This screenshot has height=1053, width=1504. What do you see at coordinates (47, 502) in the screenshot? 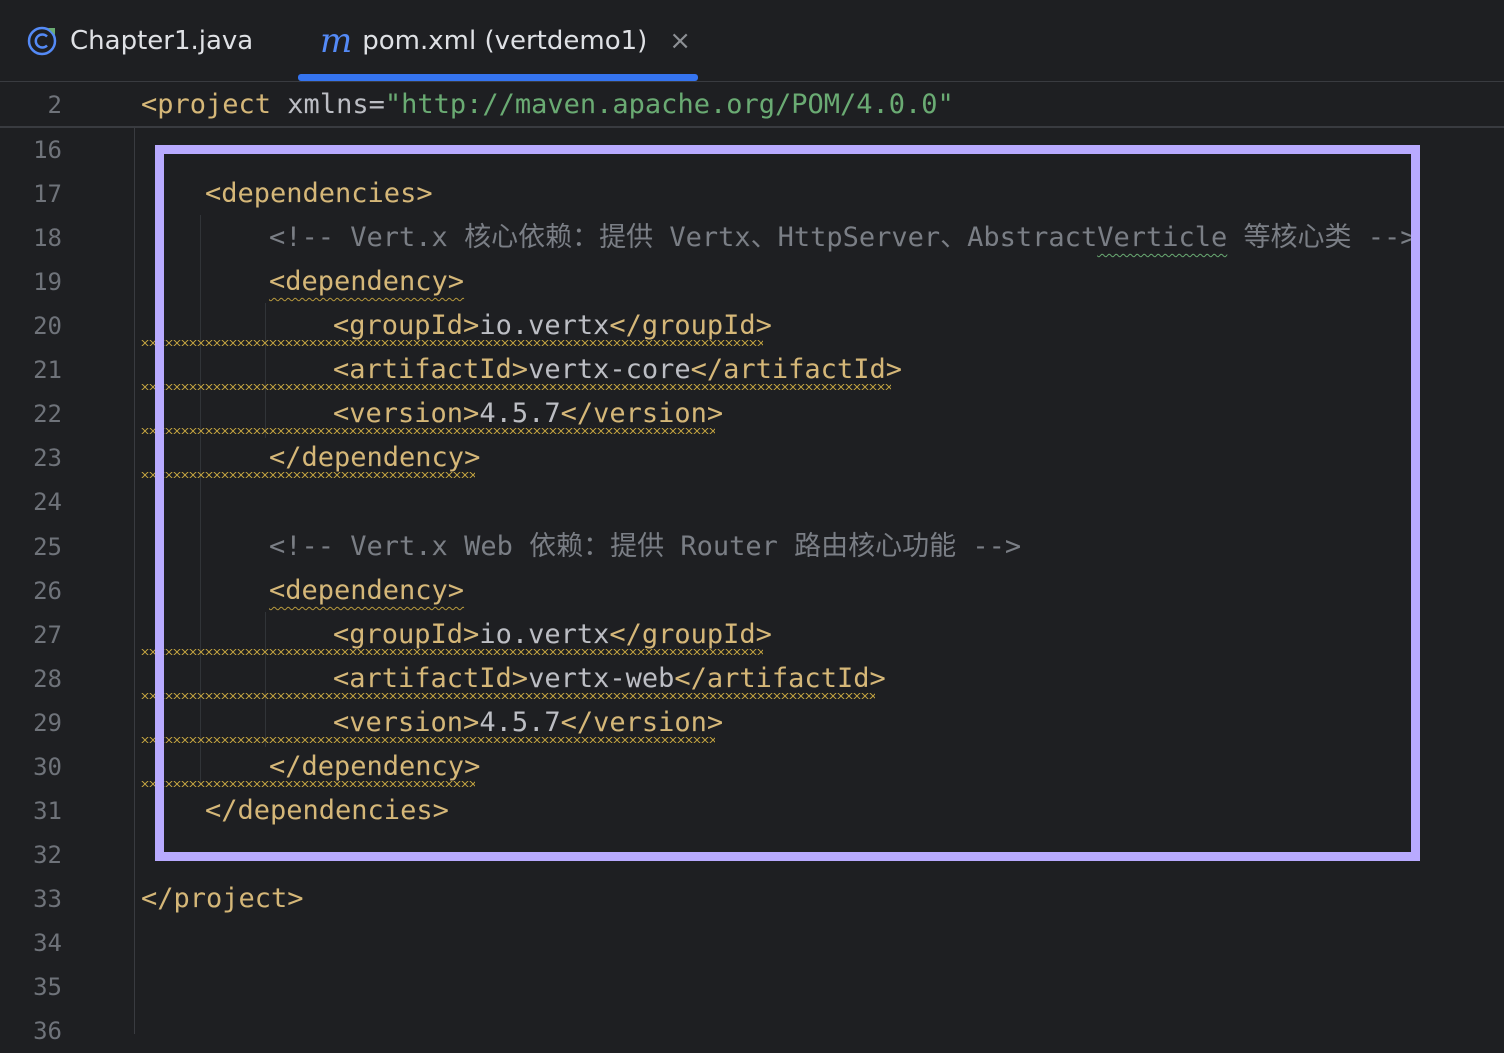
I see `line-number: 24` at bounding box center [47, 502].